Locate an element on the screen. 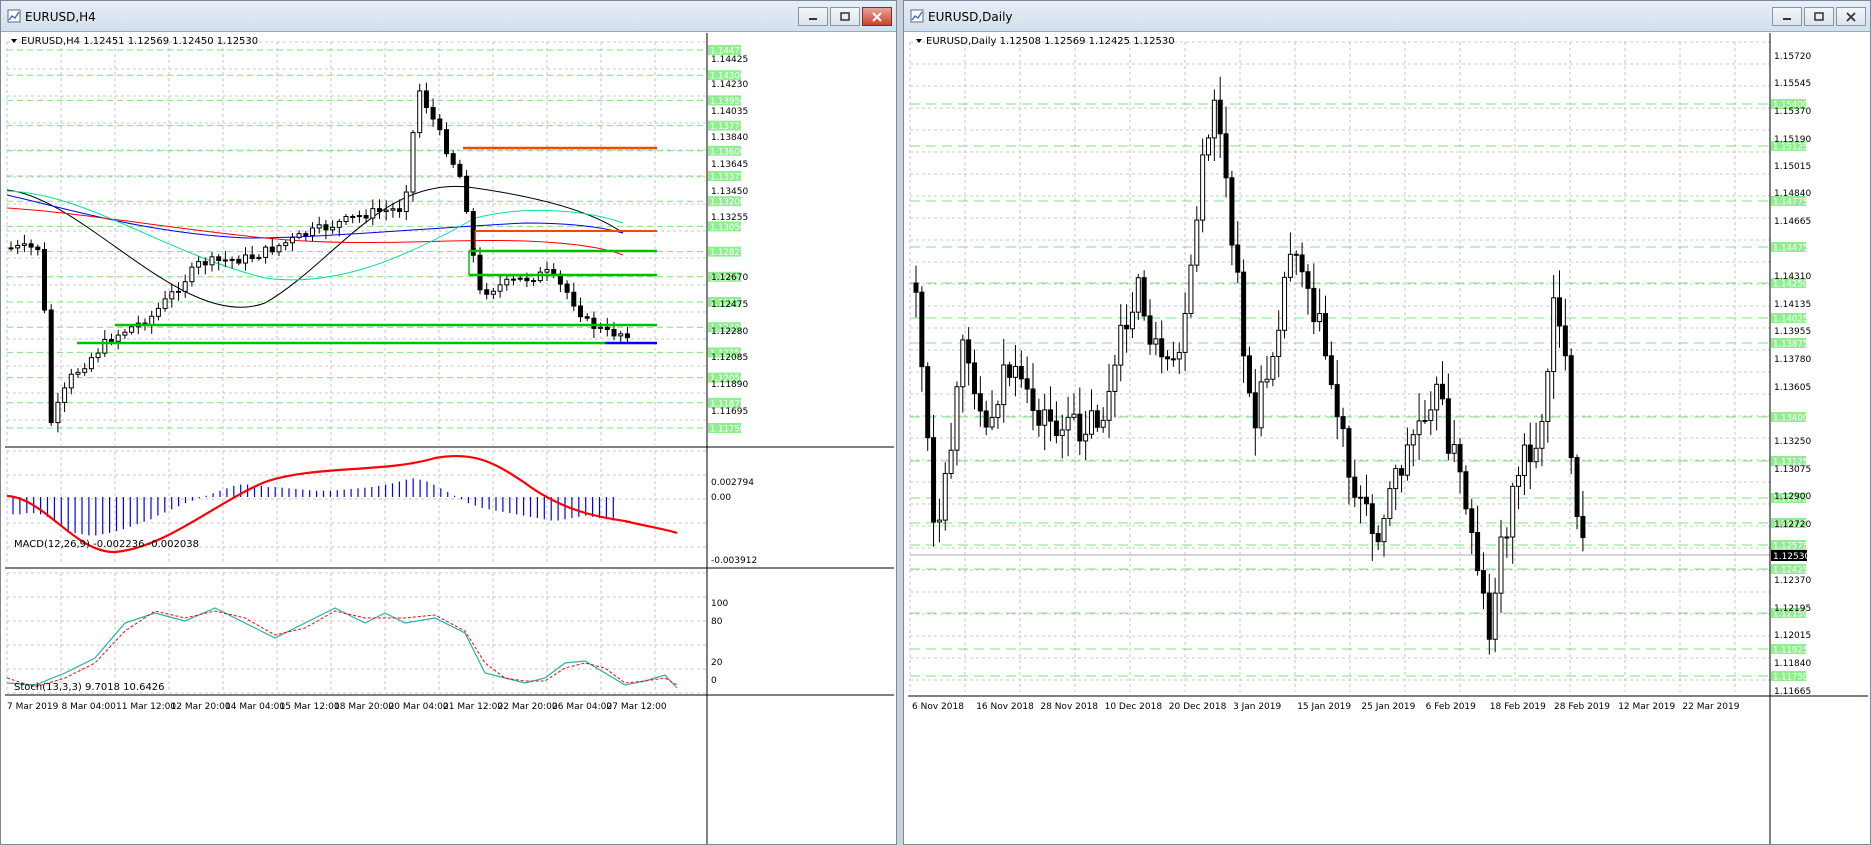 This screenshot has height=845, width=1871. level-label: 1.13400 is located at coordinates (1790, 419).